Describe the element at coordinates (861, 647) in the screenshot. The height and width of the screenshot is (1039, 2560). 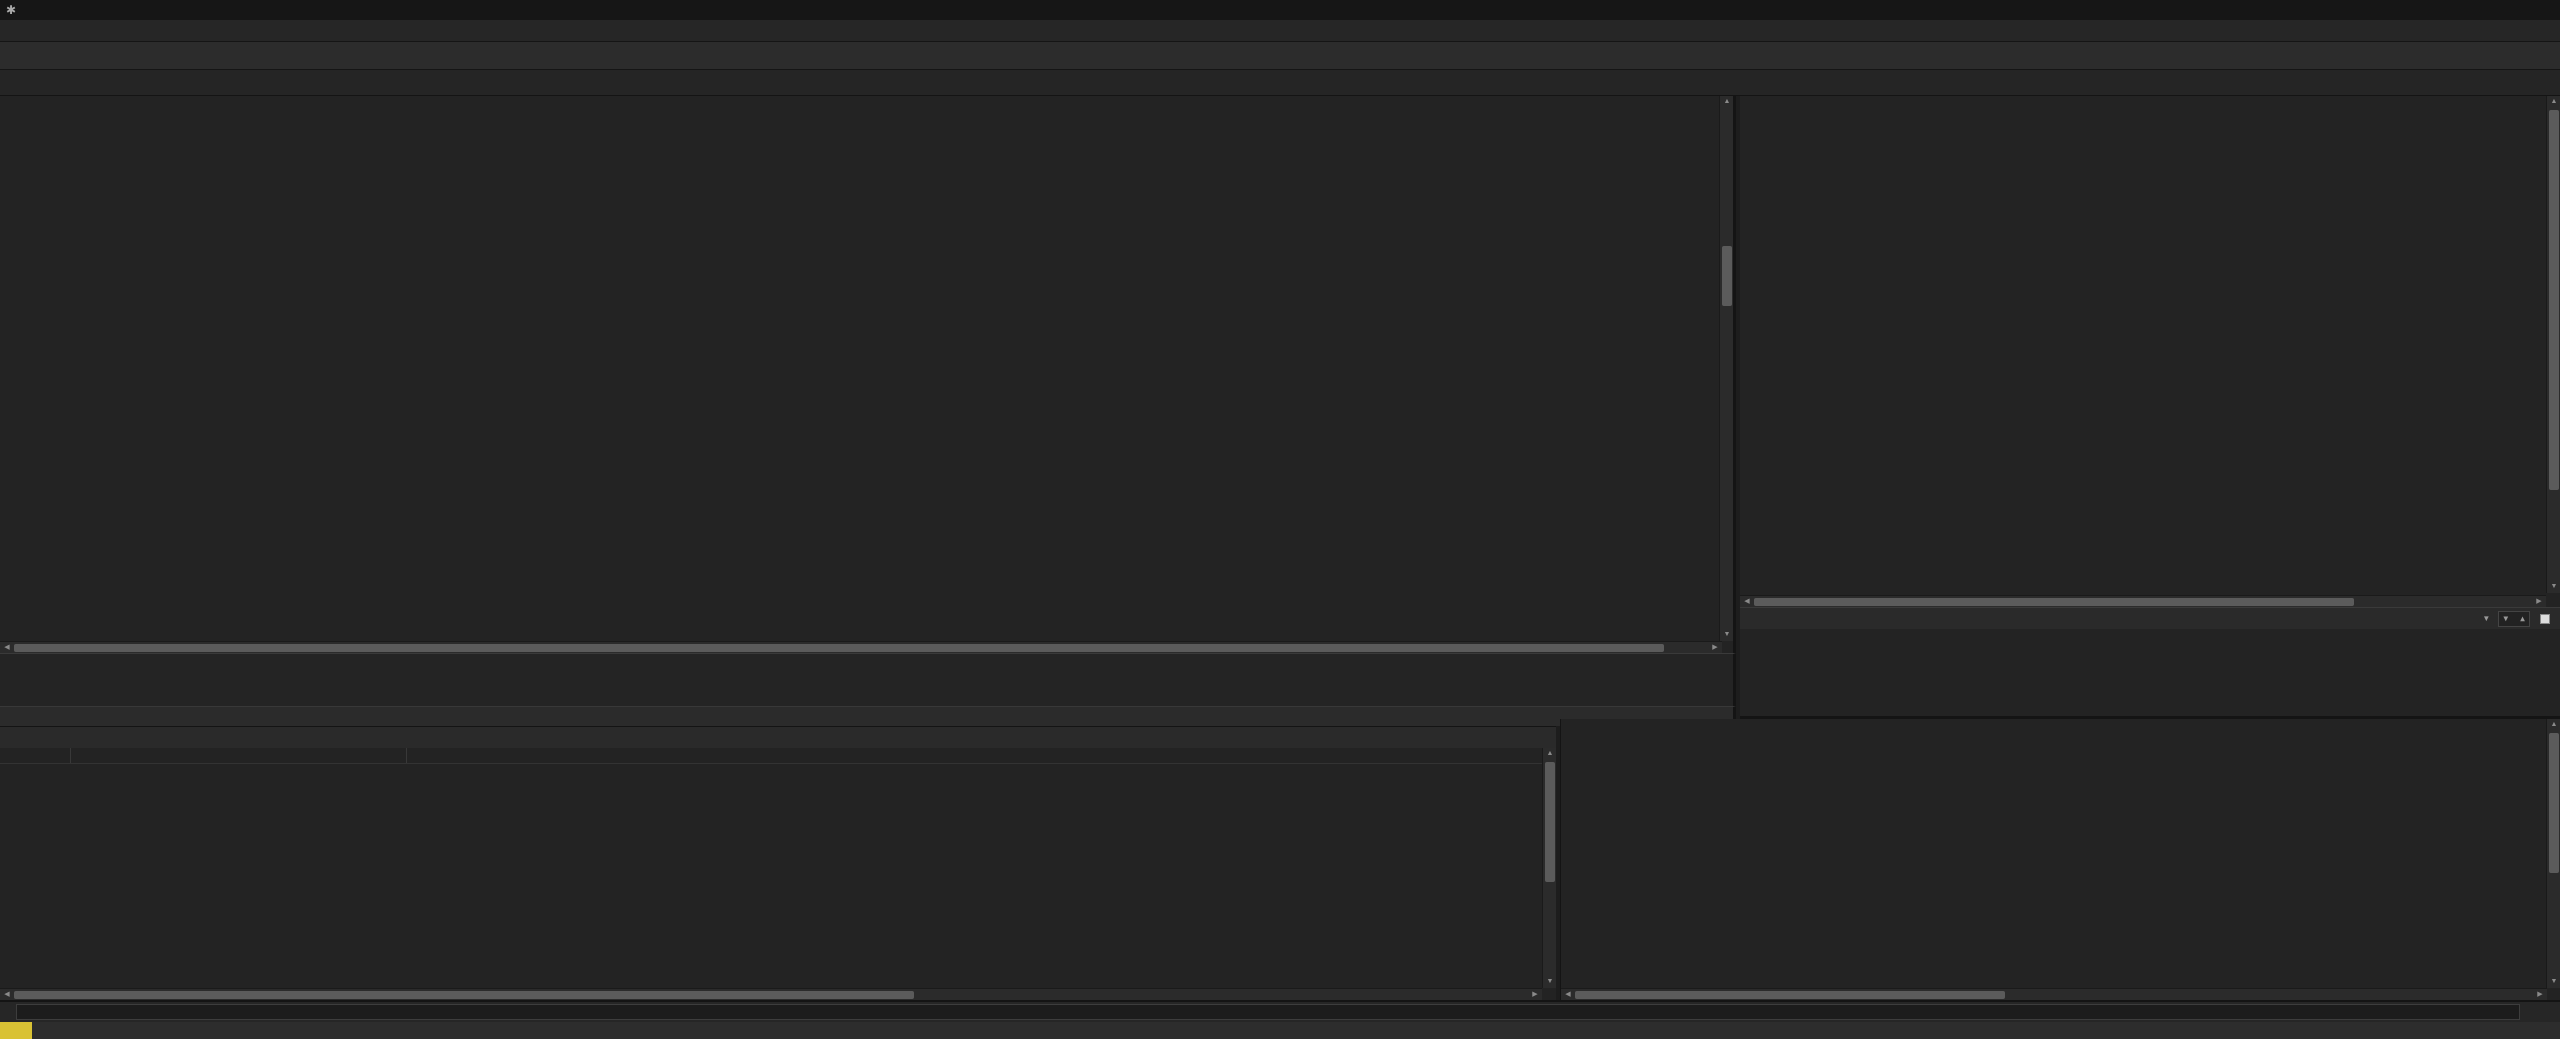
I see `disasm-hscrollbar: ◀ ▶` at that location.